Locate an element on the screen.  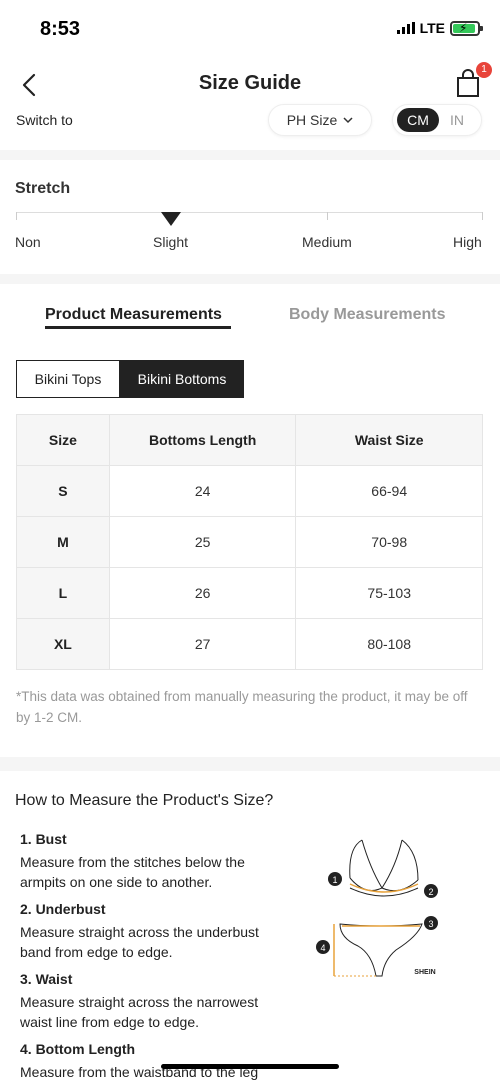
status-time: 8:53 is located at coordinates (60, 29).